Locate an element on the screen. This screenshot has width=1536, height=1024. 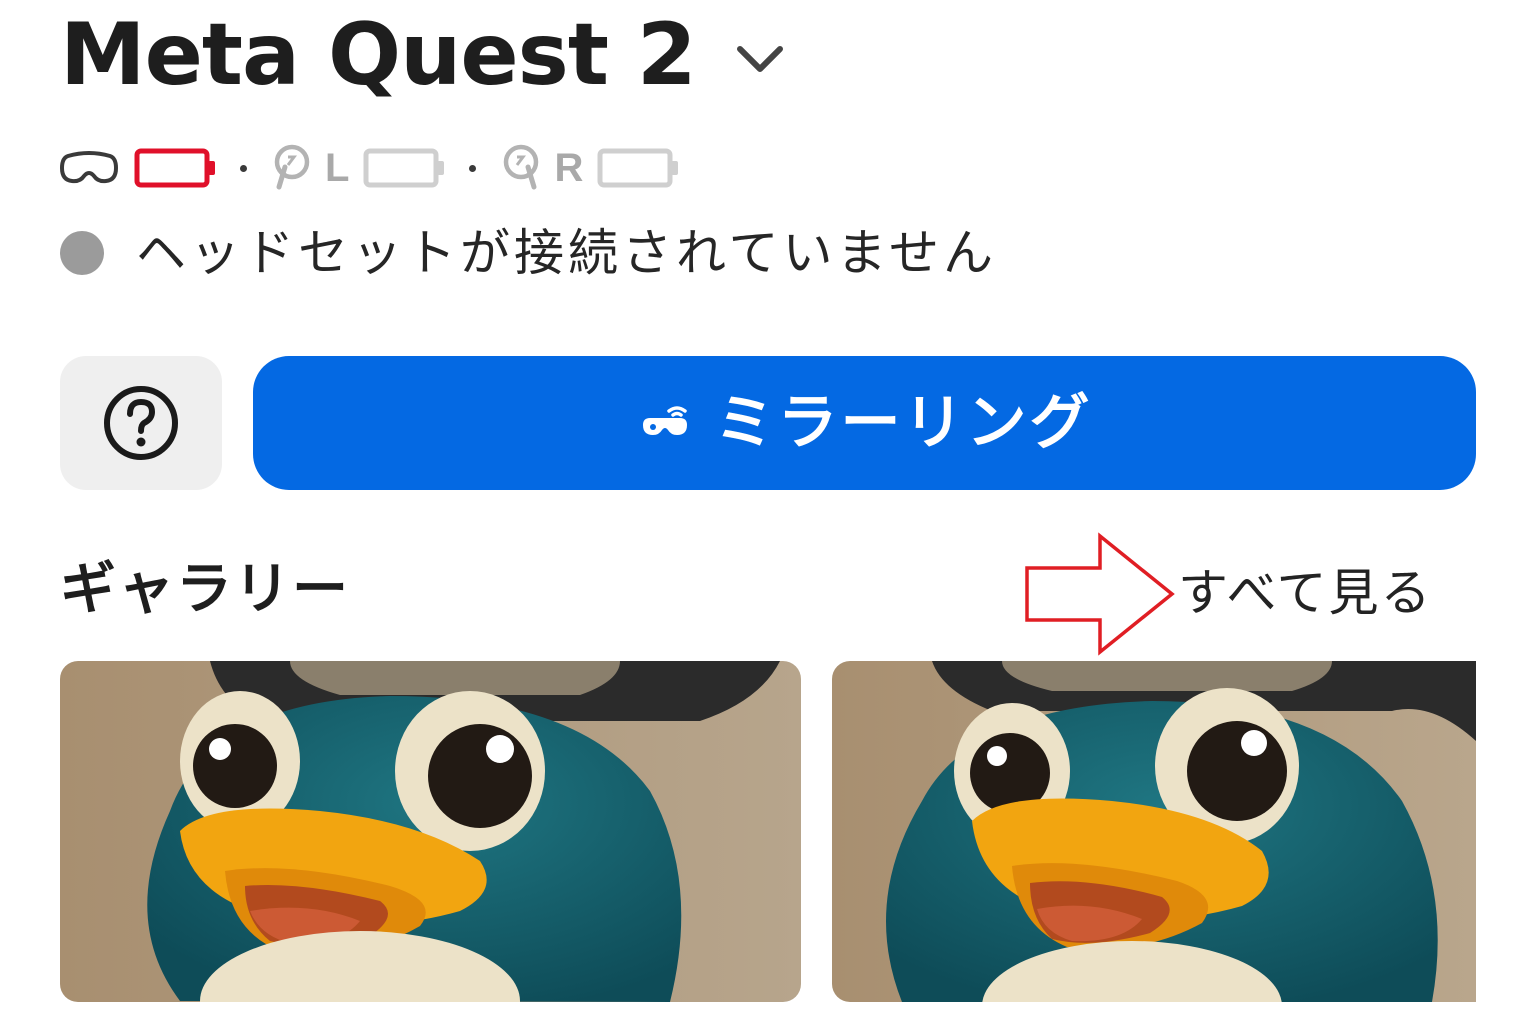
connection-status: ヘッドセットが接続されていません is located at coordinates (528, 253).